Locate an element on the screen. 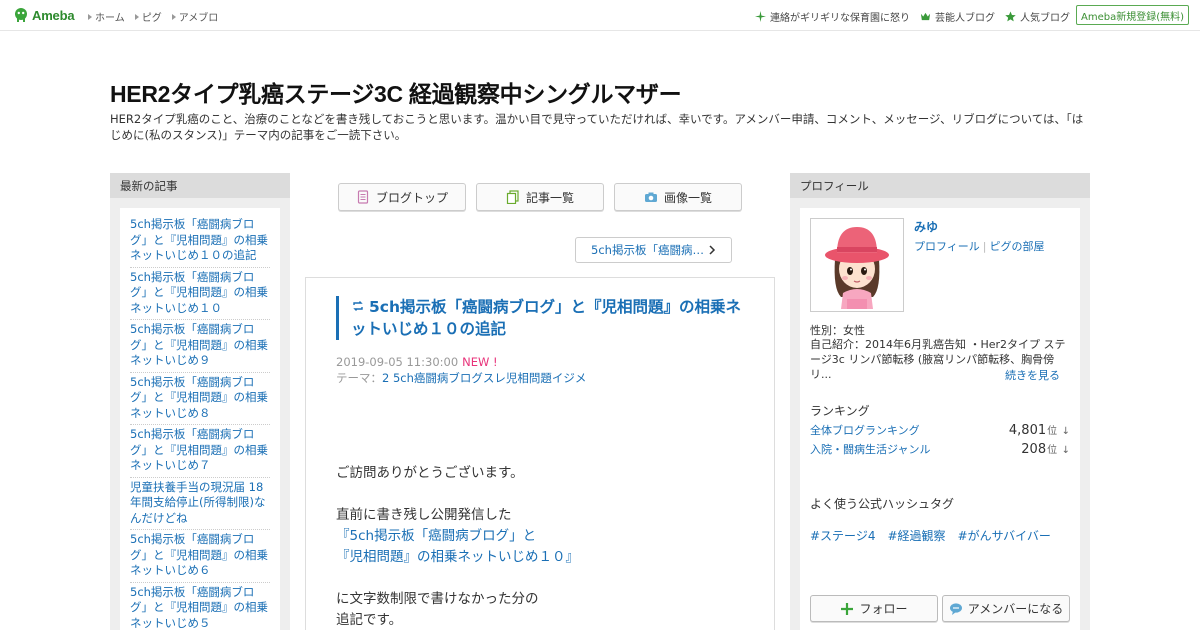  nav-home: ホーム is located at coordinates (106, 16).